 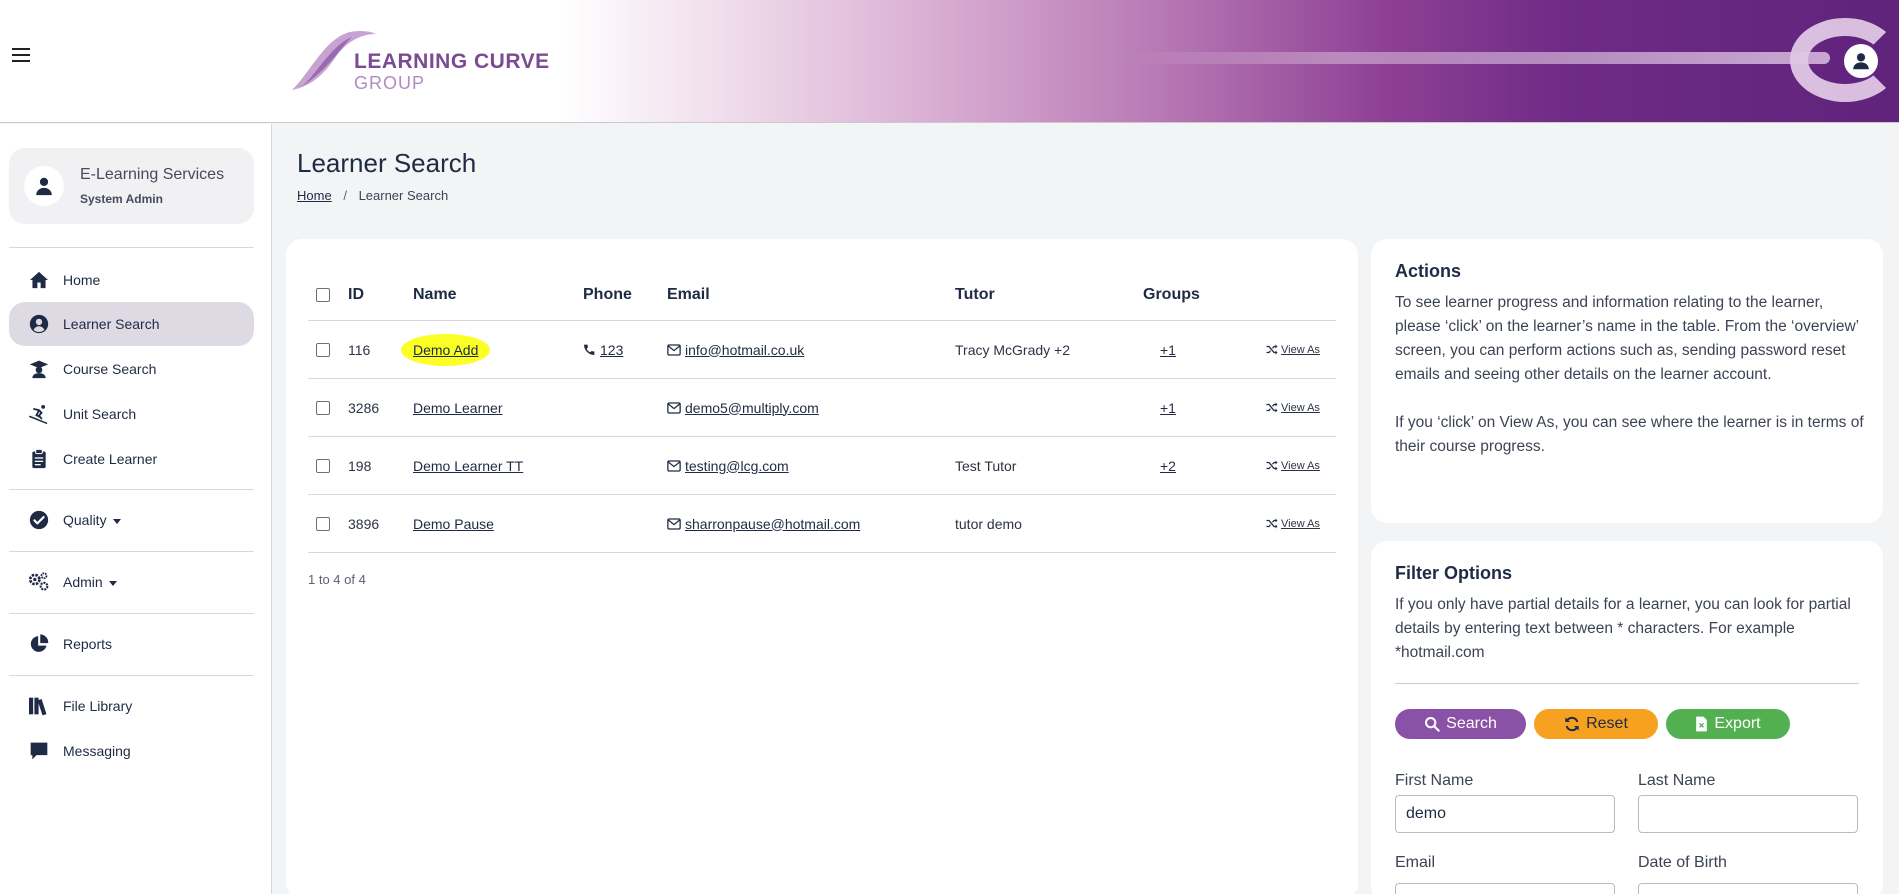 What do you see at coordinates (1168, 466) in the screenshot?
I see `groups-link: +2` at bounding box center [1168, 466].